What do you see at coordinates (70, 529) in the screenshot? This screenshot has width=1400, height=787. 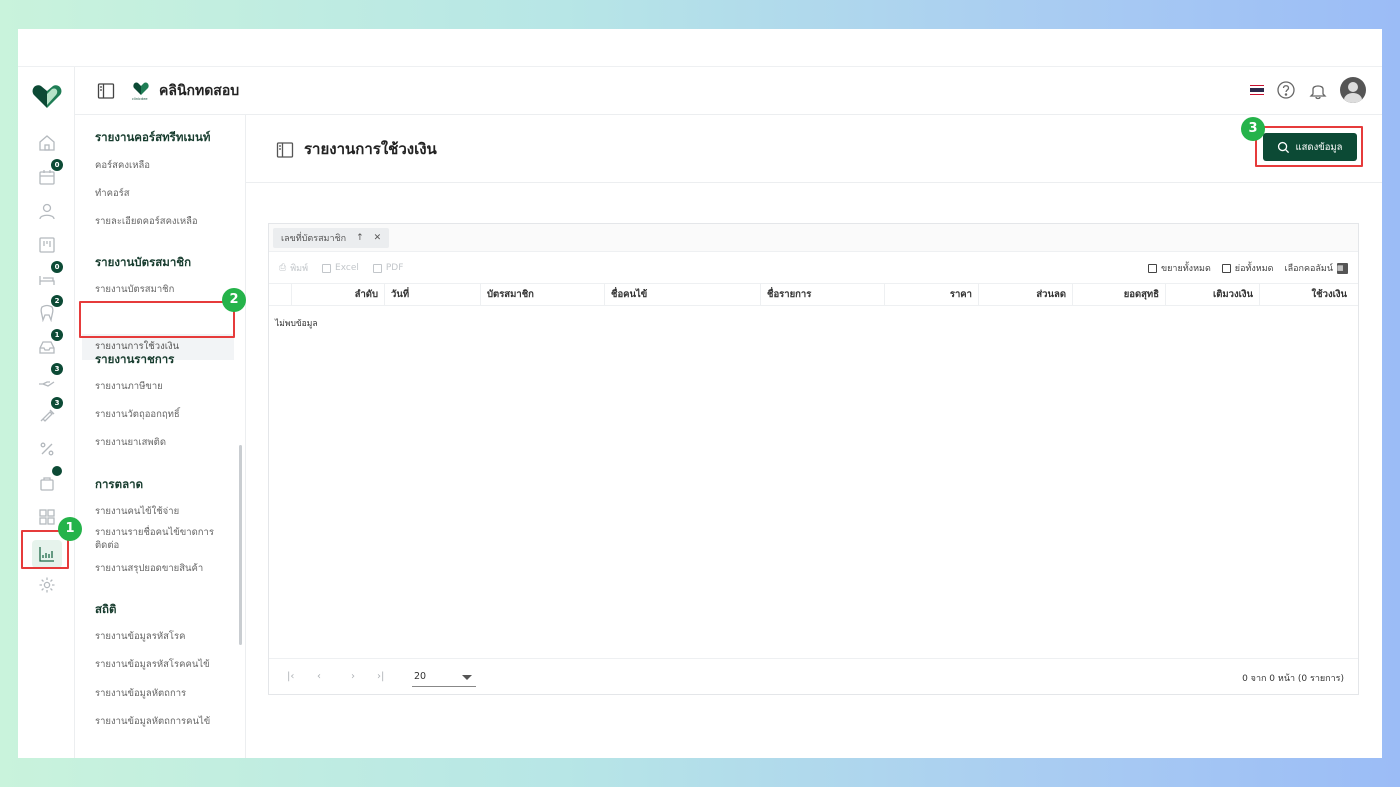 I see `step-marker-1: 1` at bounding box center [70, 529].